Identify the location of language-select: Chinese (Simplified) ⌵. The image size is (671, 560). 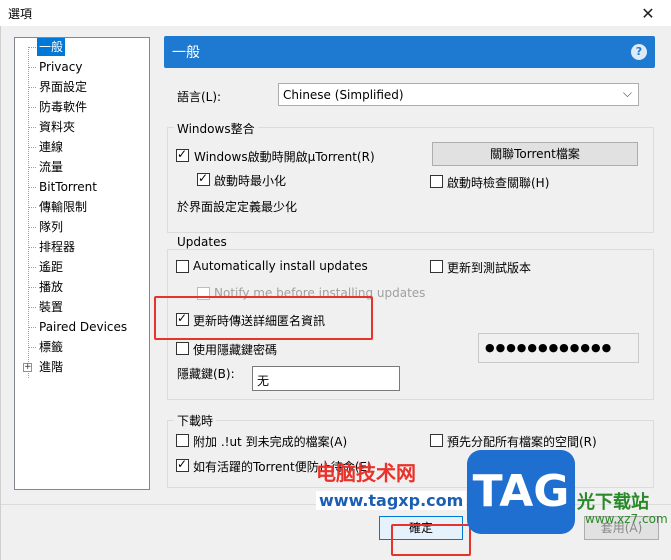
(458, 94).